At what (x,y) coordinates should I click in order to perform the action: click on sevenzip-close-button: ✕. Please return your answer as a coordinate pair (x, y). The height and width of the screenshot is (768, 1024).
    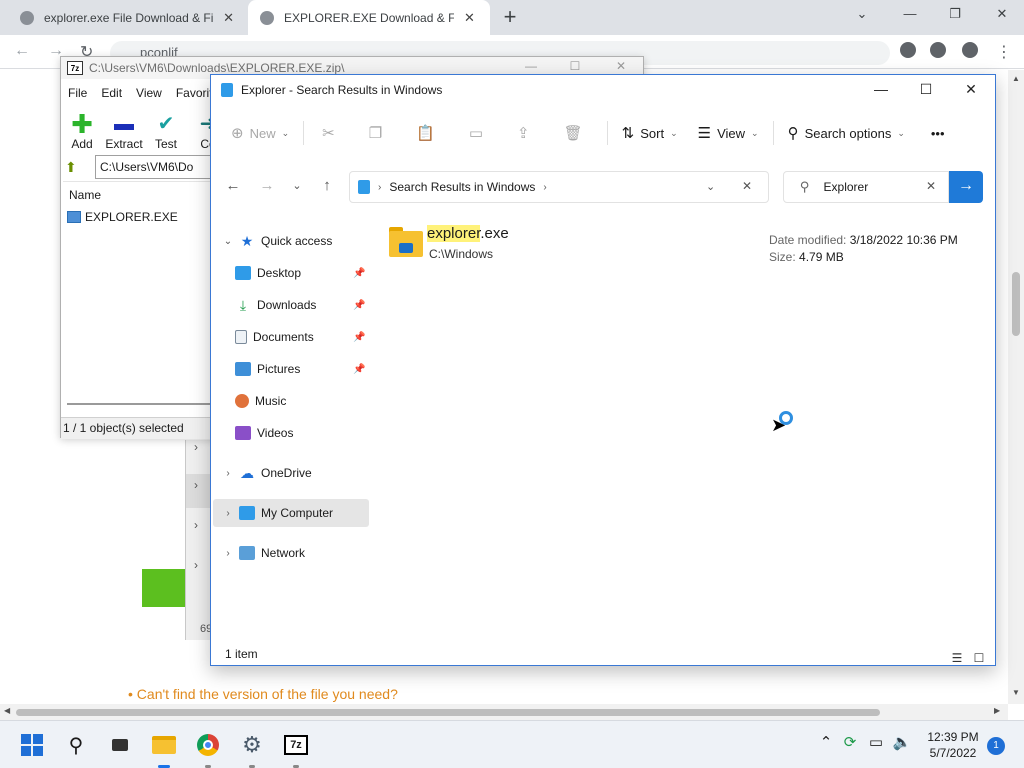
    Looking at the image, I should click on (621, 66).